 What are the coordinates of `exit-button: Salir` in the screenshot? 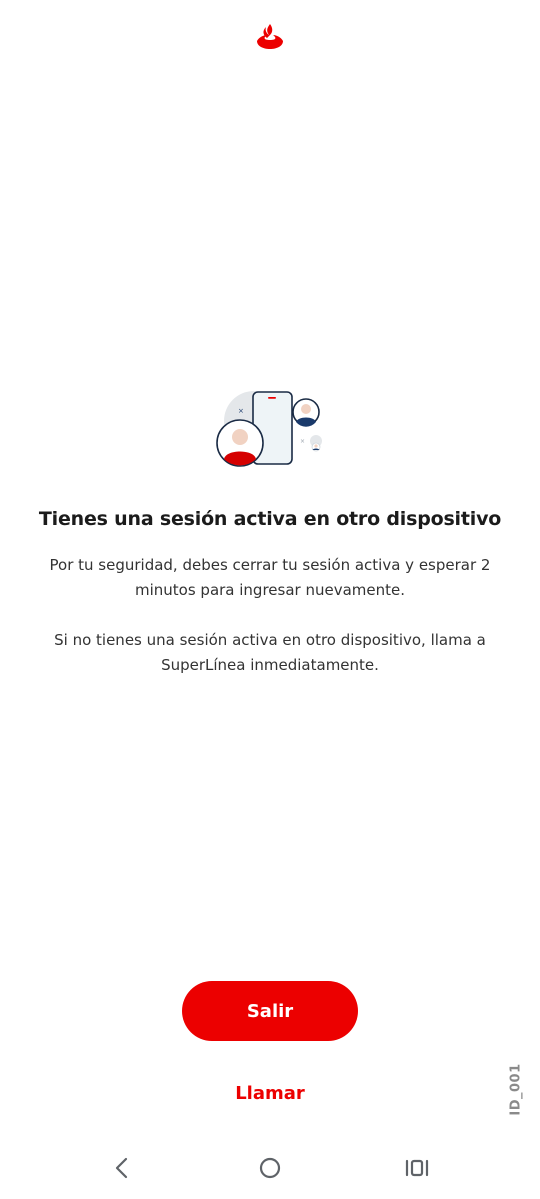 It's located at (270, 1011).